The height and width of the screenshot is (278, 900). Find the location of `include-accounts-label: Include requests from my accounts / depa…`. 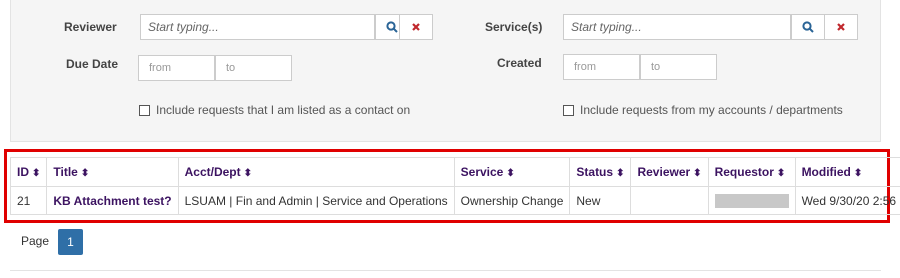

include-accounts-label: Include requests from my accounts / depa… is located at coordinates (711, 110).